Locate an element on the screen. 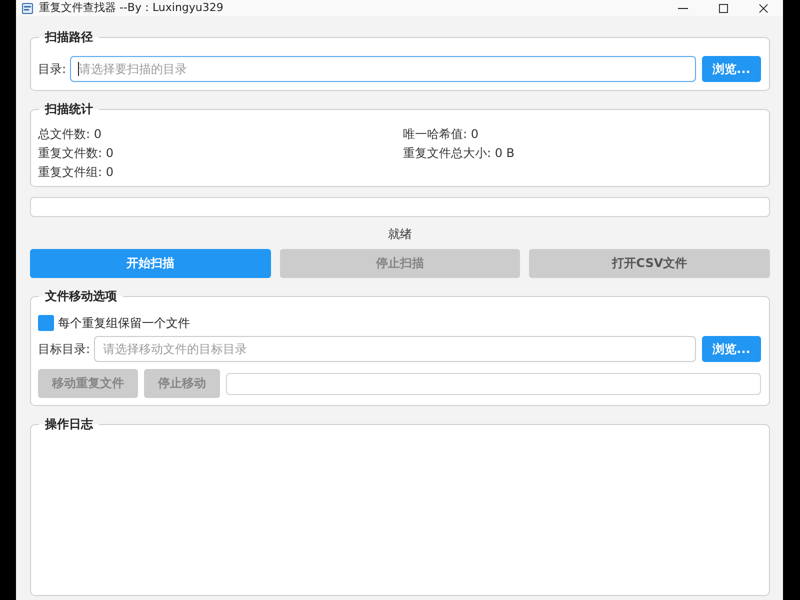  group-title: 扫描路径 is located at coordinates (69, 37).